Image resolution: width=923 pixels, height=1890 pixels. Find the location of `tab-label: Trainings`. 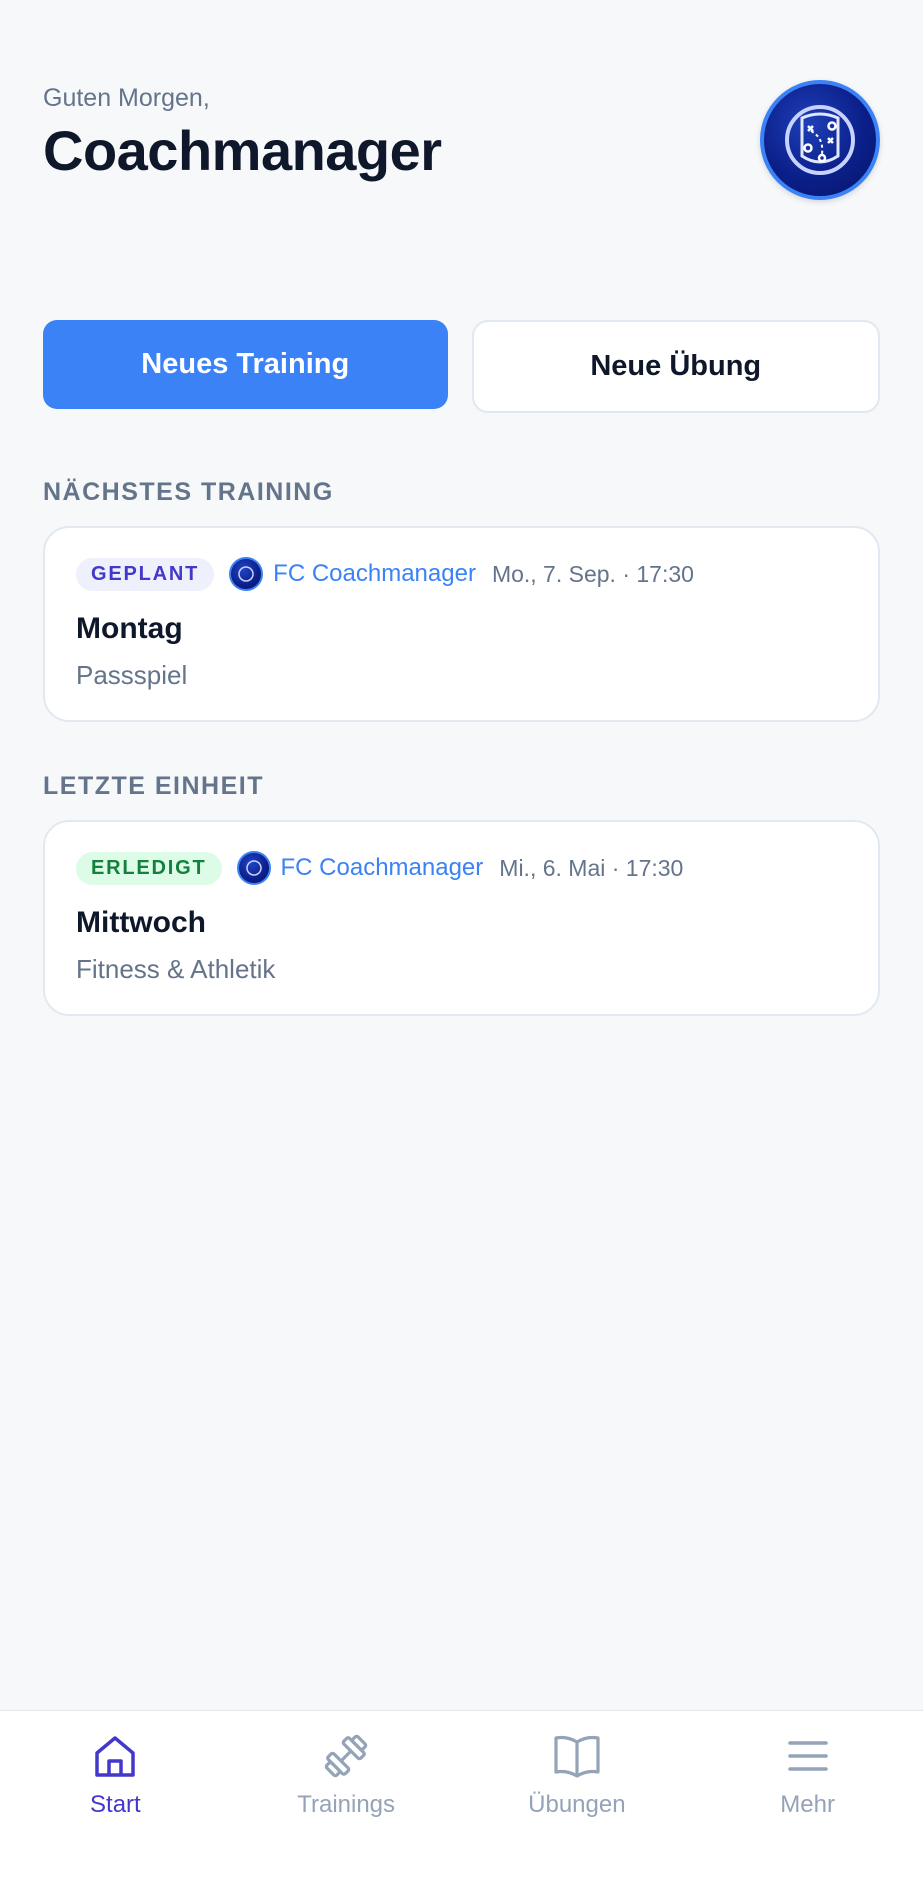

tab-label: Trainings is located at coordinates (346, 1804).